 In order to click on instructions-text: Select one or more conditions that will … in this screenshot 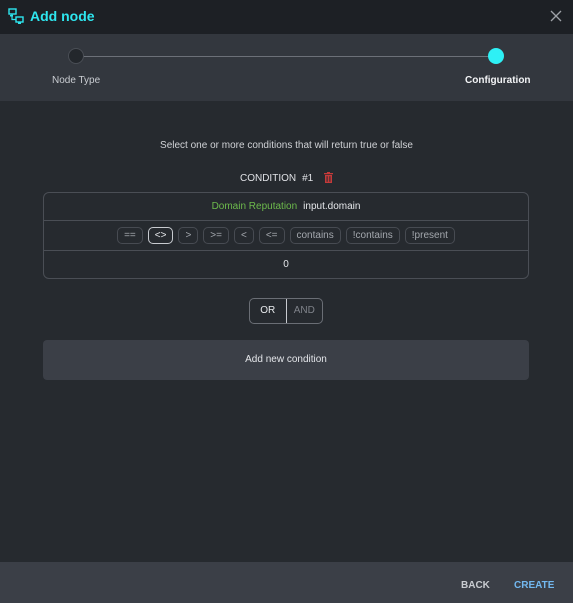, I will do `click(286, 145)`.